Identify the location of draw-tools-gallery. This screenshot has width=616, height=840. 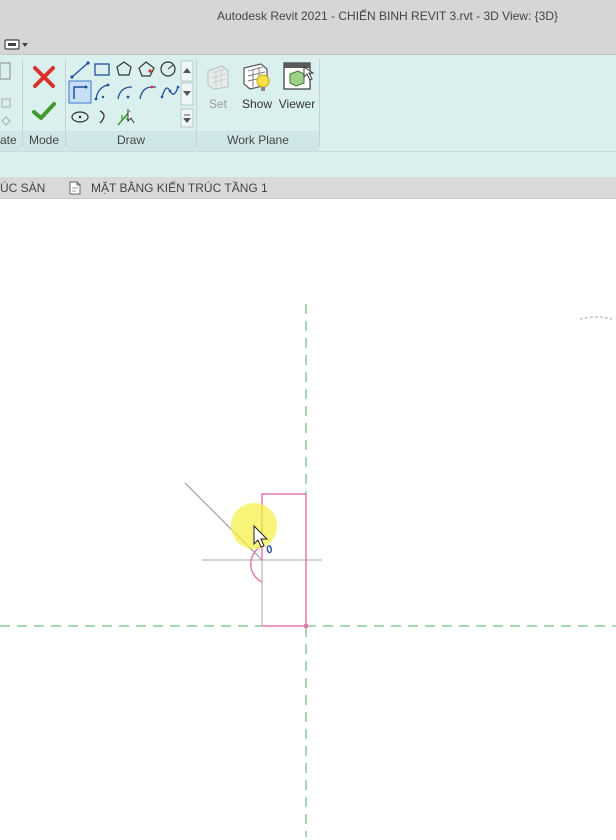
(131, 94).